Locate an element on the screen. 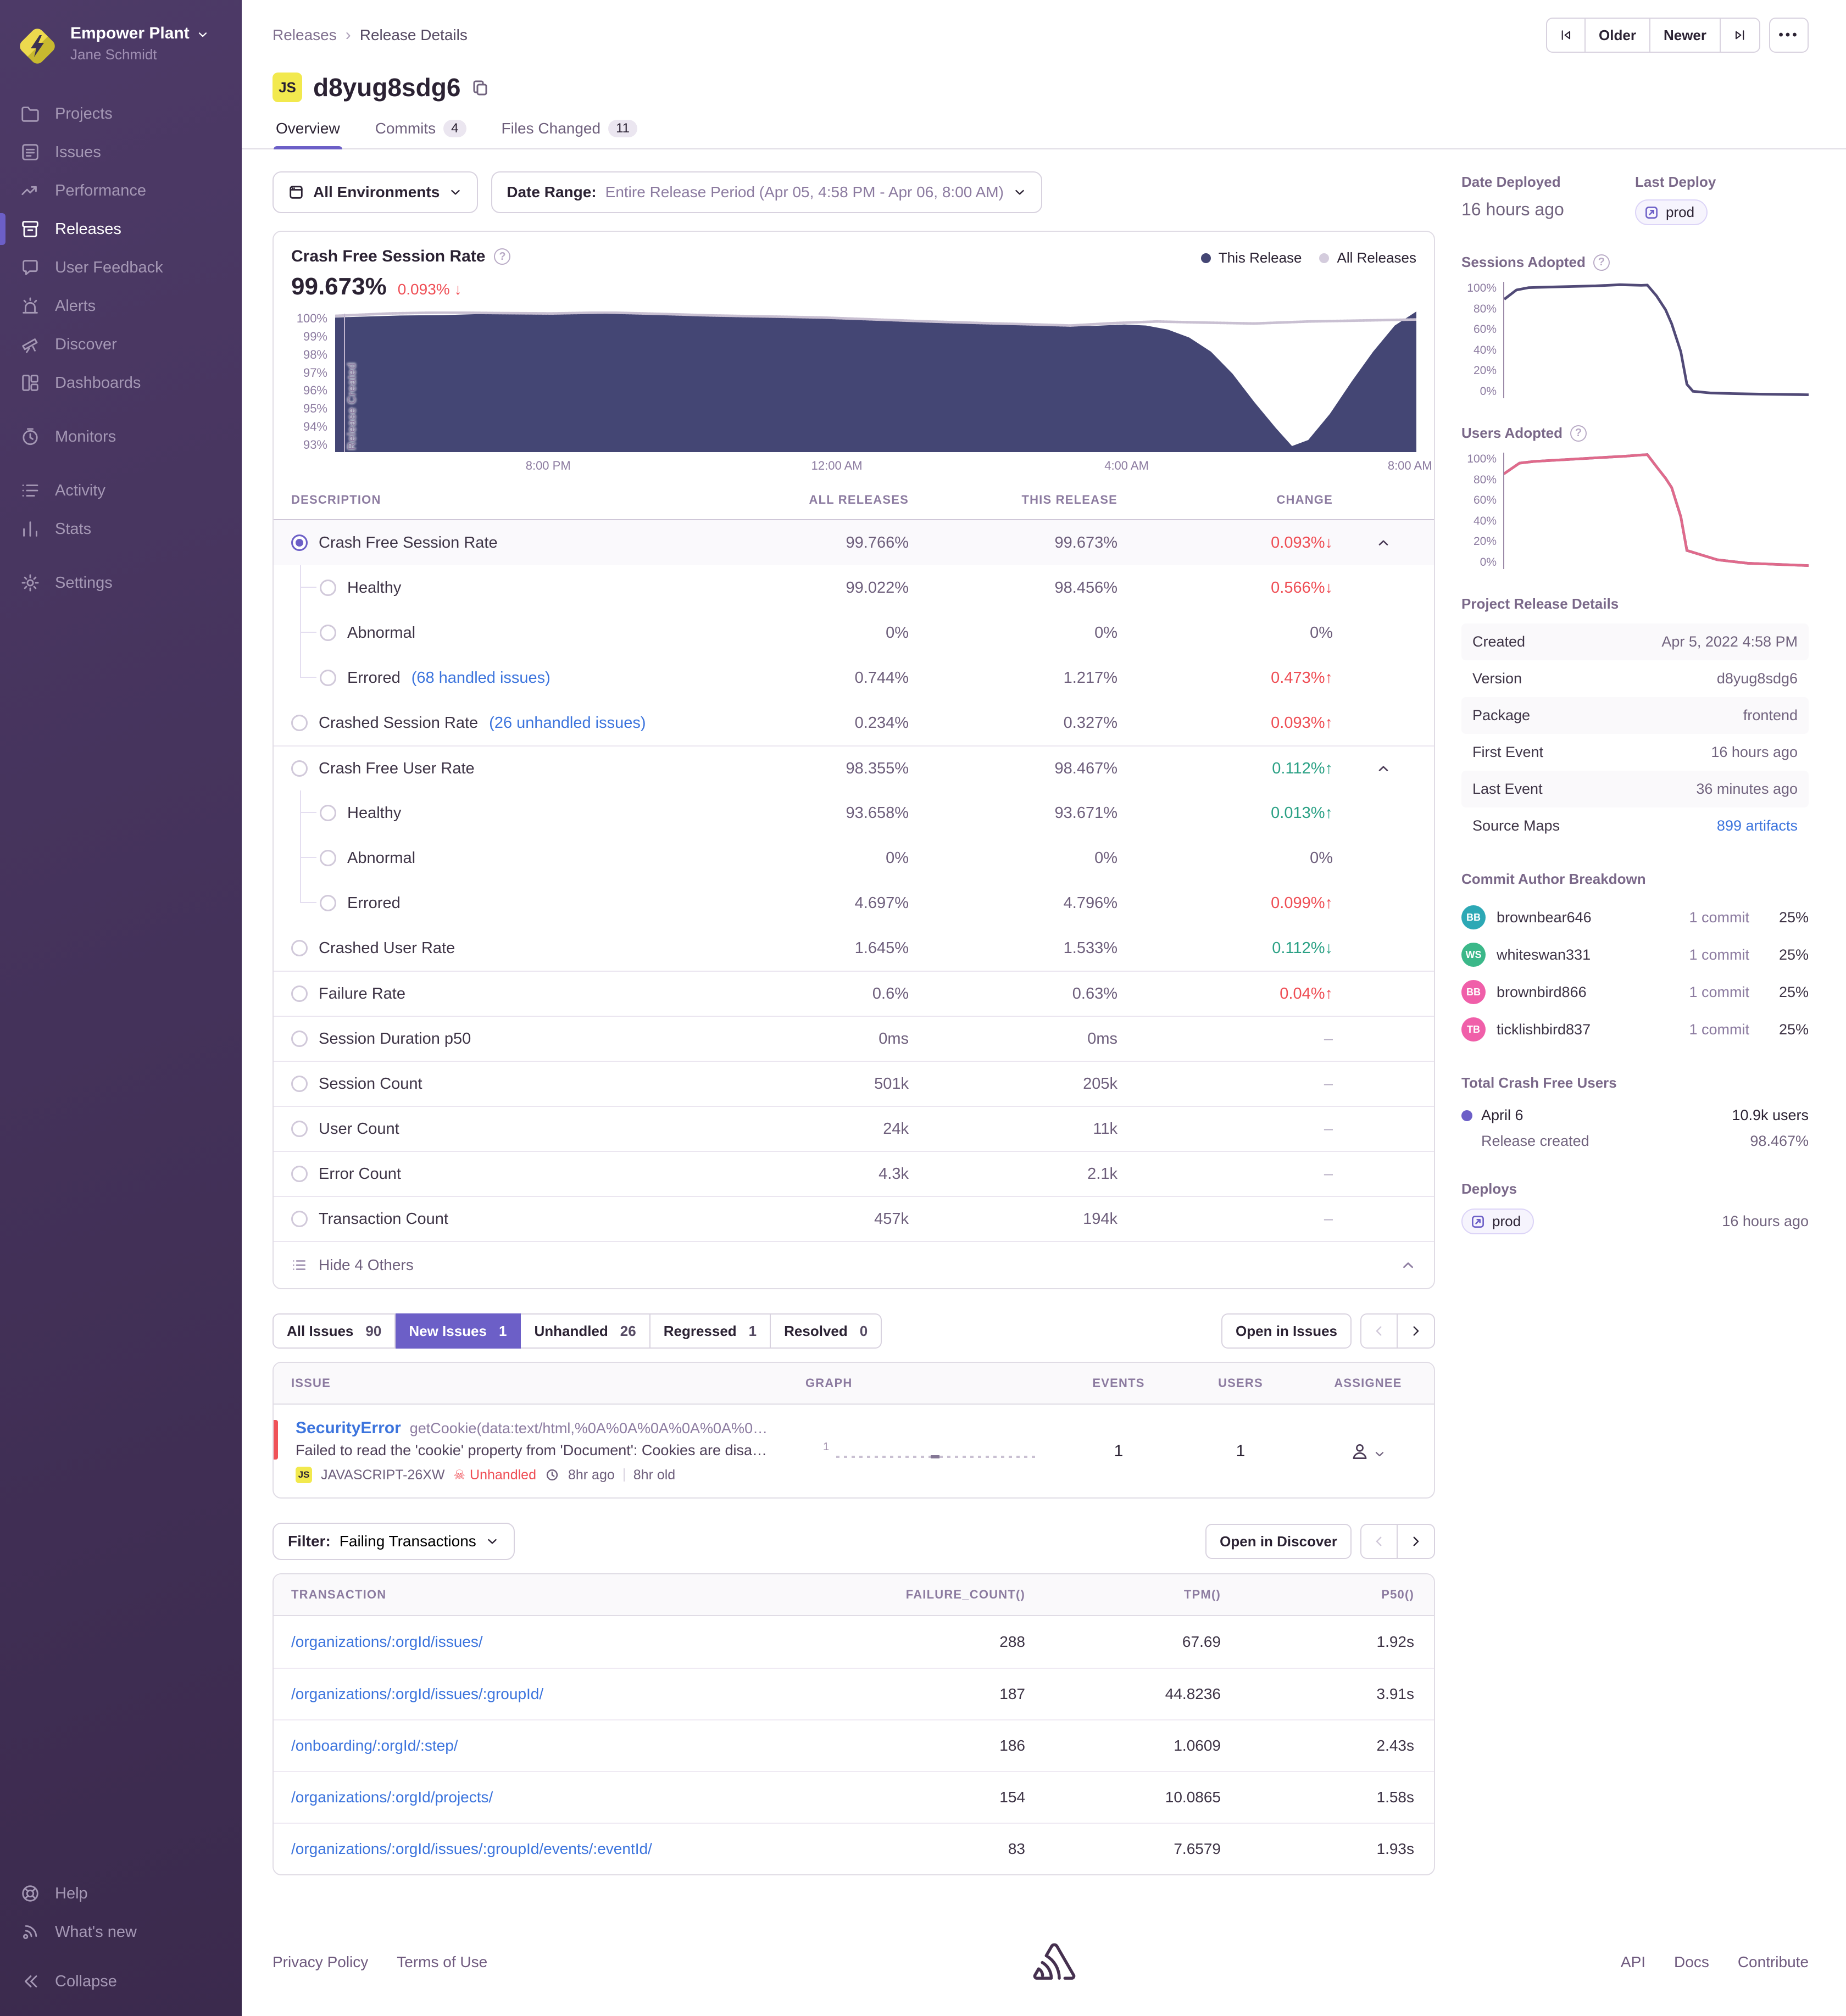 Image resolution: width=1846 pixels, height=2016 pixels. transaction-link: /onboarding/:orgId/:step/ is located at coordinates (560, 1746).